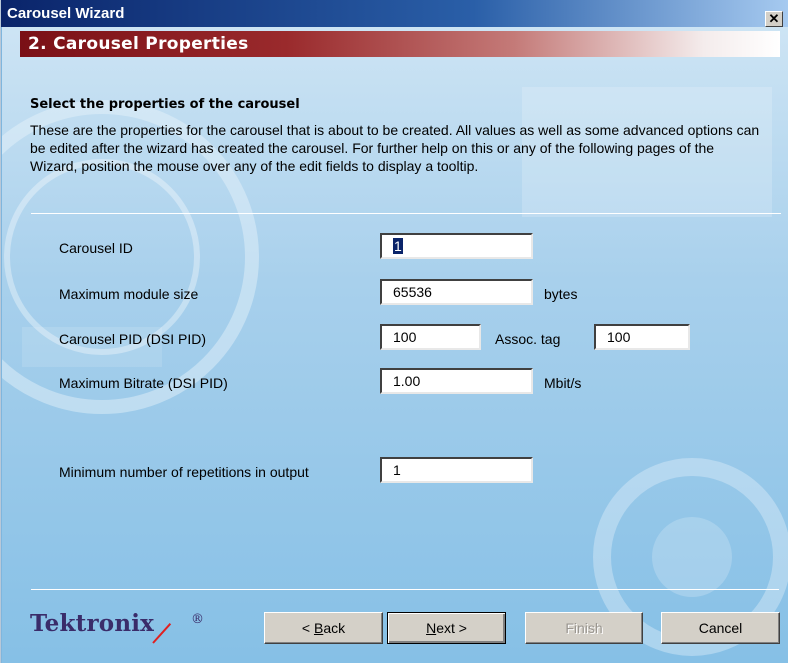 The image size is (788, 663). Describe the element at coordinates (129, 294) in the screenshot. I see `max-module-size-label: Maximum module size` at that location.